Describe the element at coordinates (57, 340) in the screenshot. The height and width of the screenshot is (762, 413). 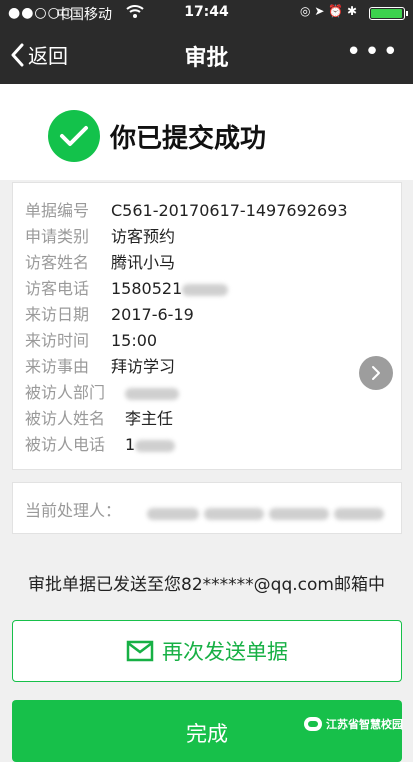
I see `detail-key: 来访时间` at that location.